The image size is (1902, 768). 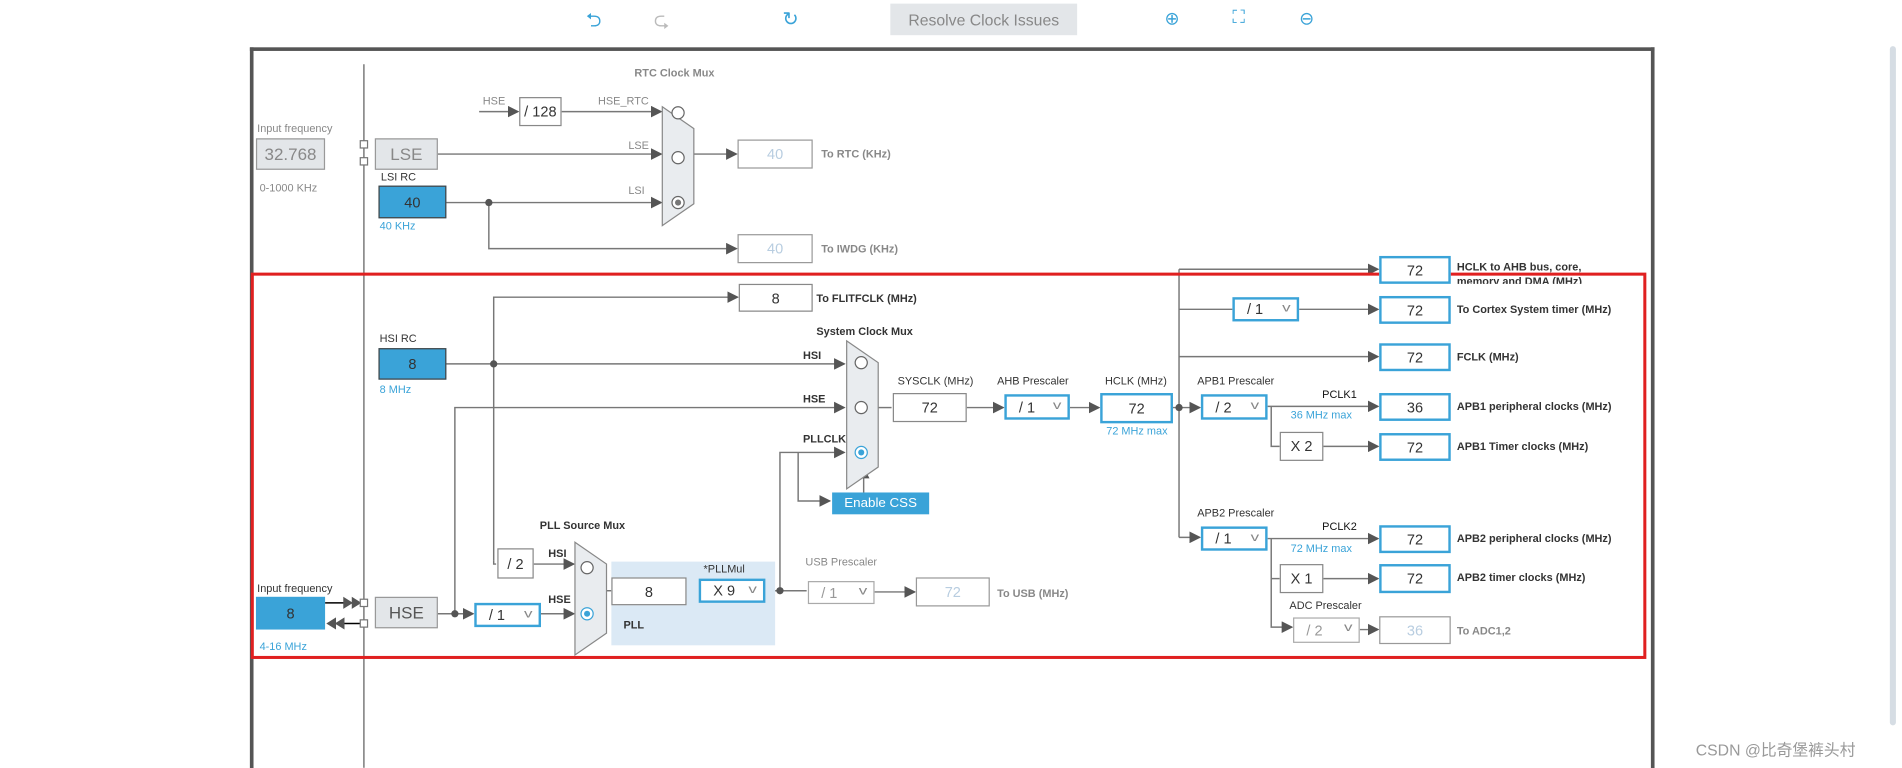 What do you see at coordinates (1223, 539) in the screenshot?
I see `apb2-prescaler-value: / 1` at bounding box center [1223, 539].